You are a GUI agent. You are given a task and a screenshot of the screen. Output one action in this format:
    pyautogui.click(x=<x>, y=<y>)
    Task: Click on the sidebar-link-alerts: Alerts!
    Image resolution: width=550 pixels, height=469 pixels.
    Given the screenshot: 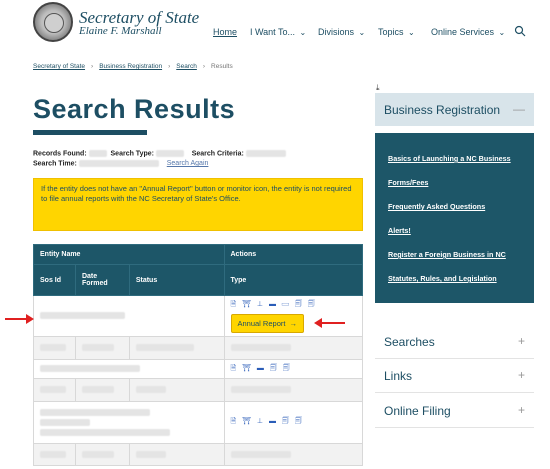 What is the action you would take?
    pyautogui.click(x=399, y=230)
    